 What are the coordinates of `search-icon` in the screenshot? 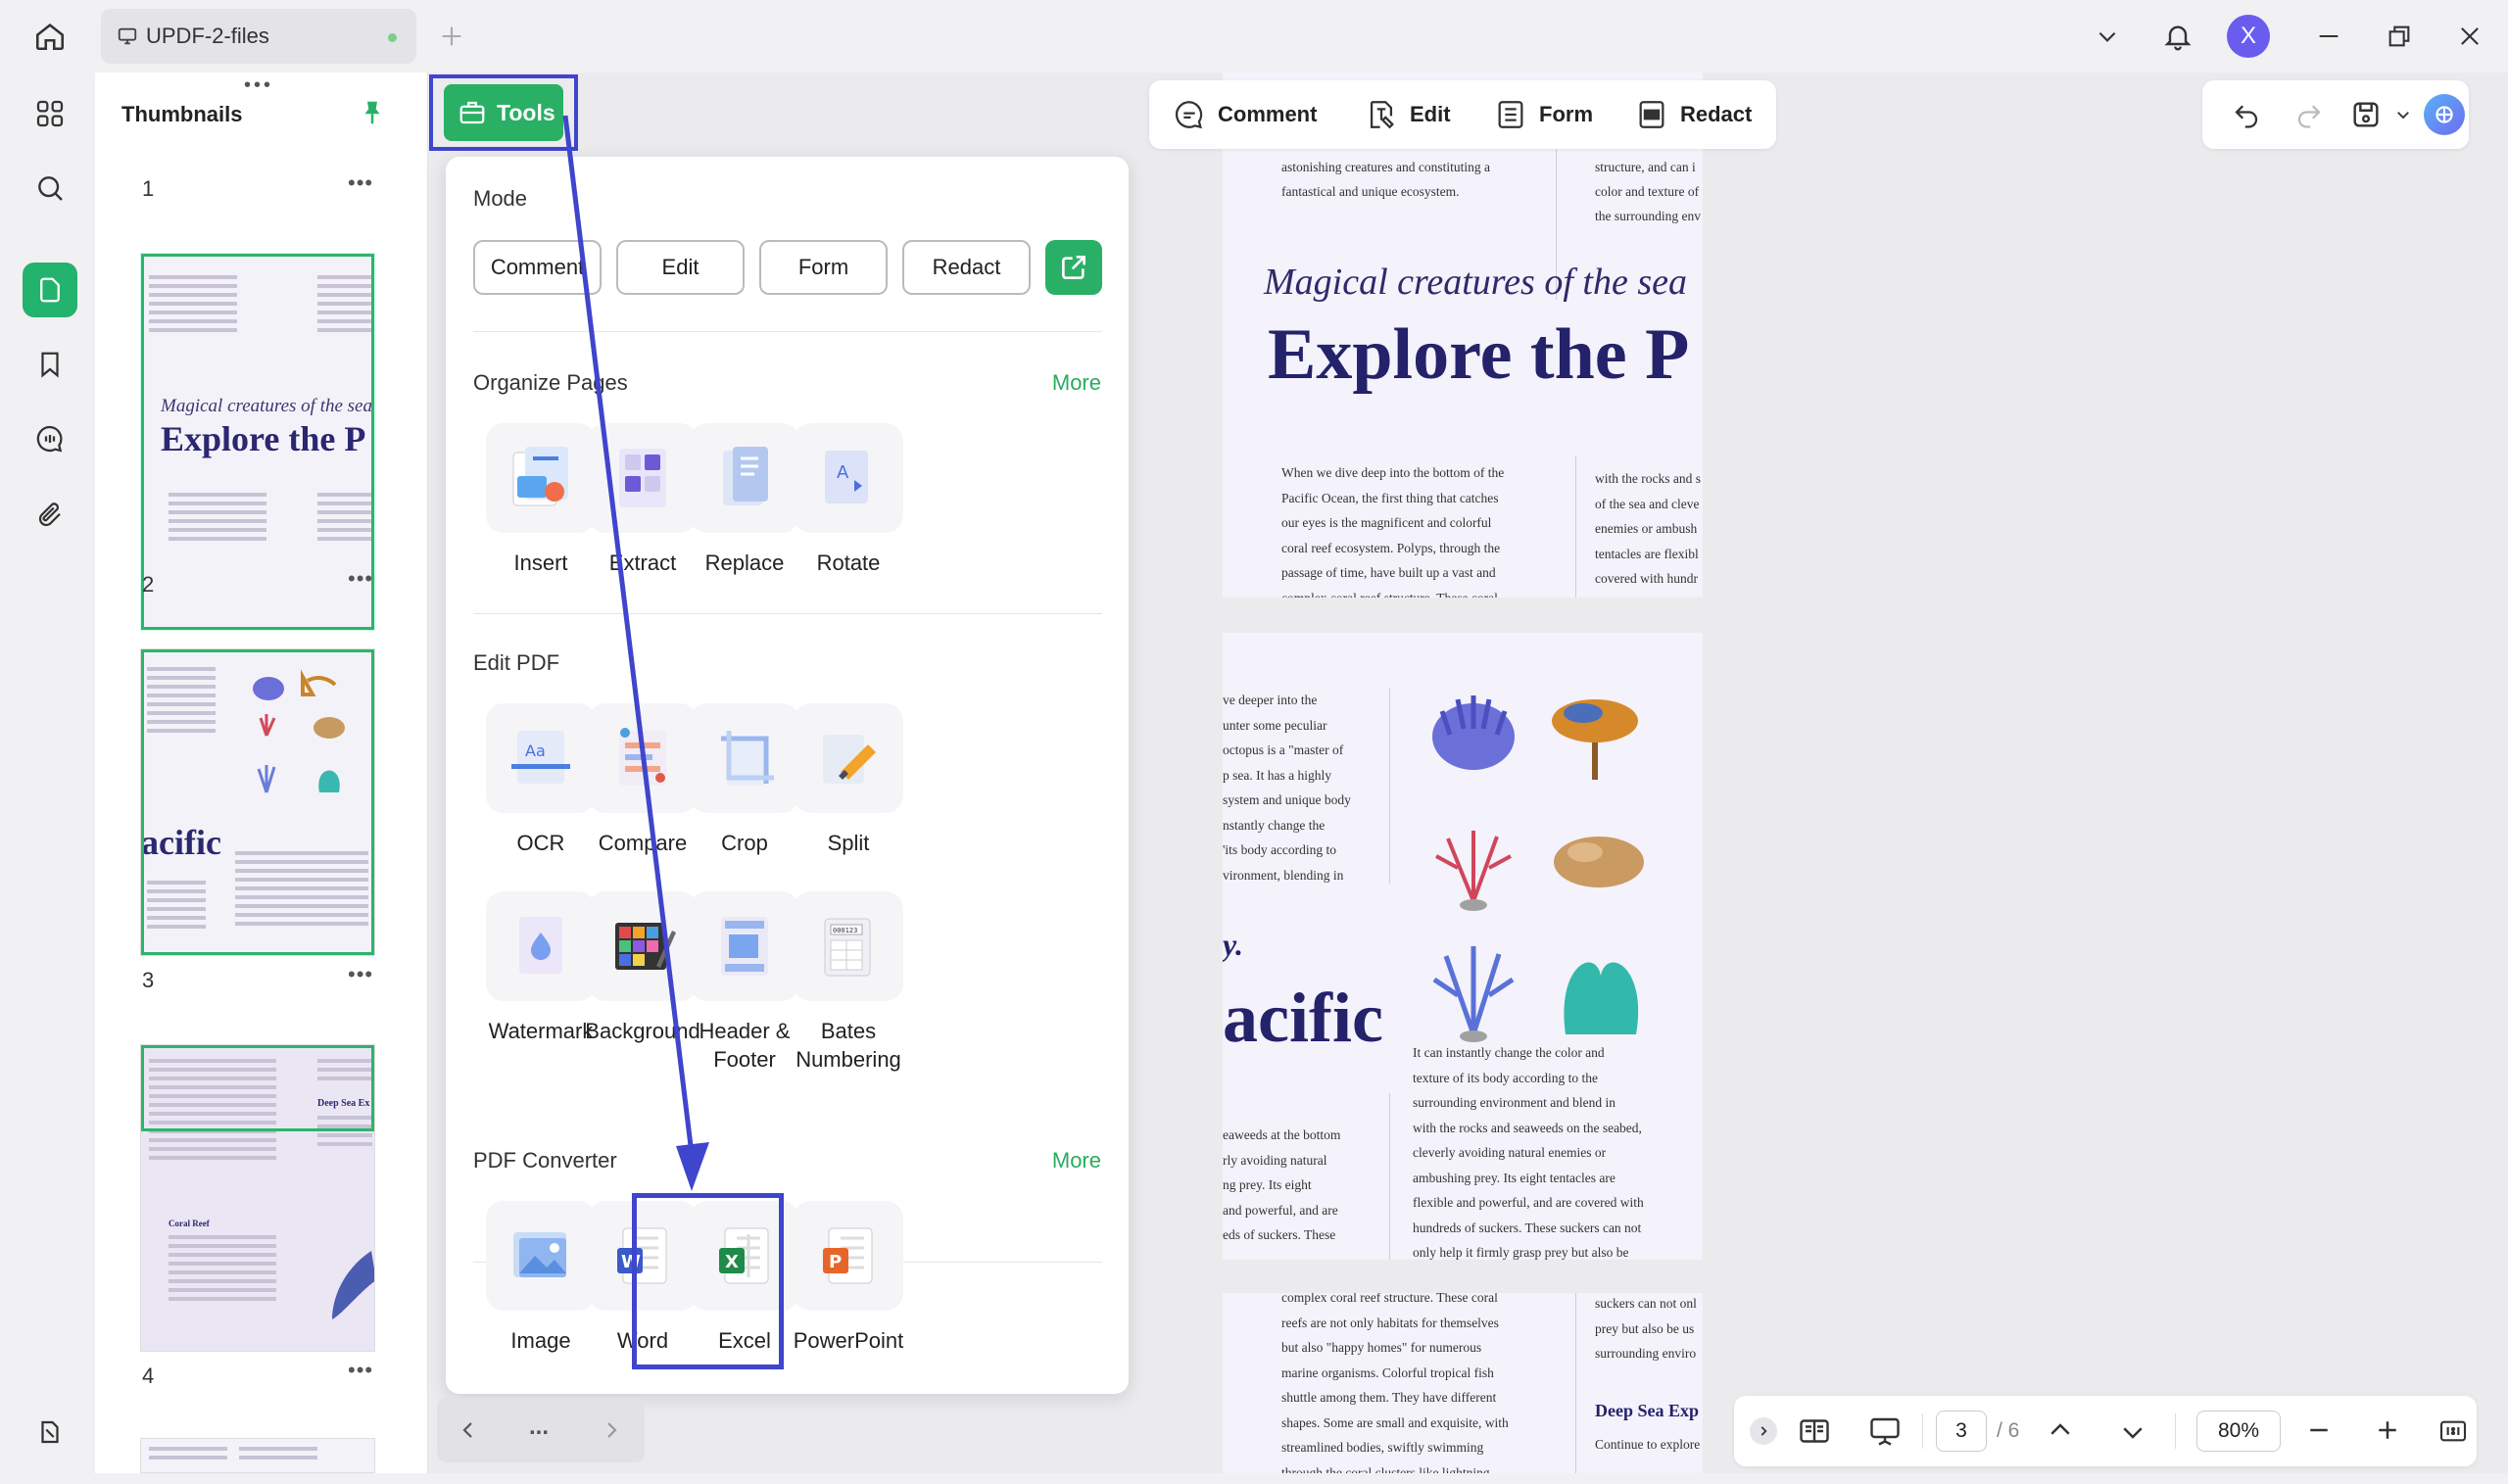 It's located at (50, 188).